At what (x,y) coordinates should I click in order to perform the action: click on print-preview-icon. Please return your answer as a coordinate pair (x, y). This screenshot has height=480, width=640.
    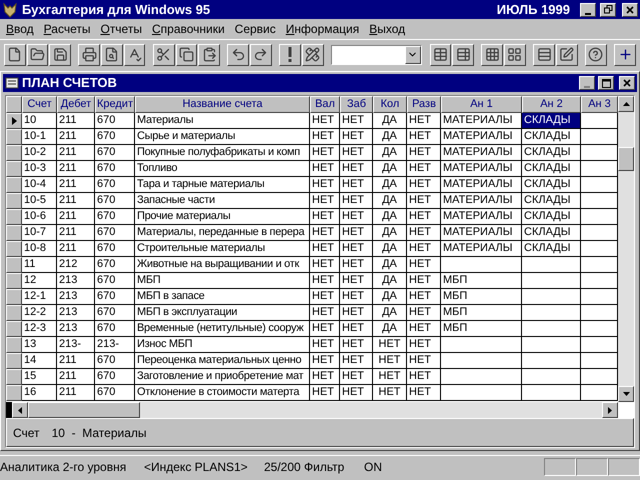
    Looking at the image, I should click on (112, 55).